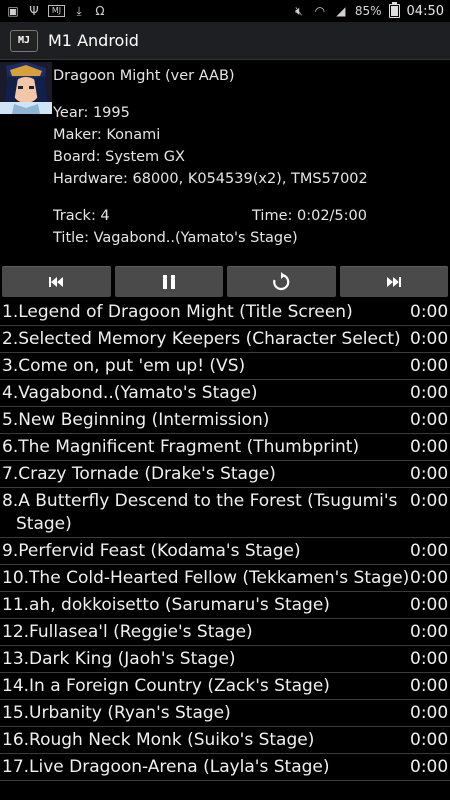 The height and width of the screenshot is (800, 450). What do you see at coordinates (10, 474) in the screenshot?
I see `track-number: 7.` at bounding box center [10, 474].